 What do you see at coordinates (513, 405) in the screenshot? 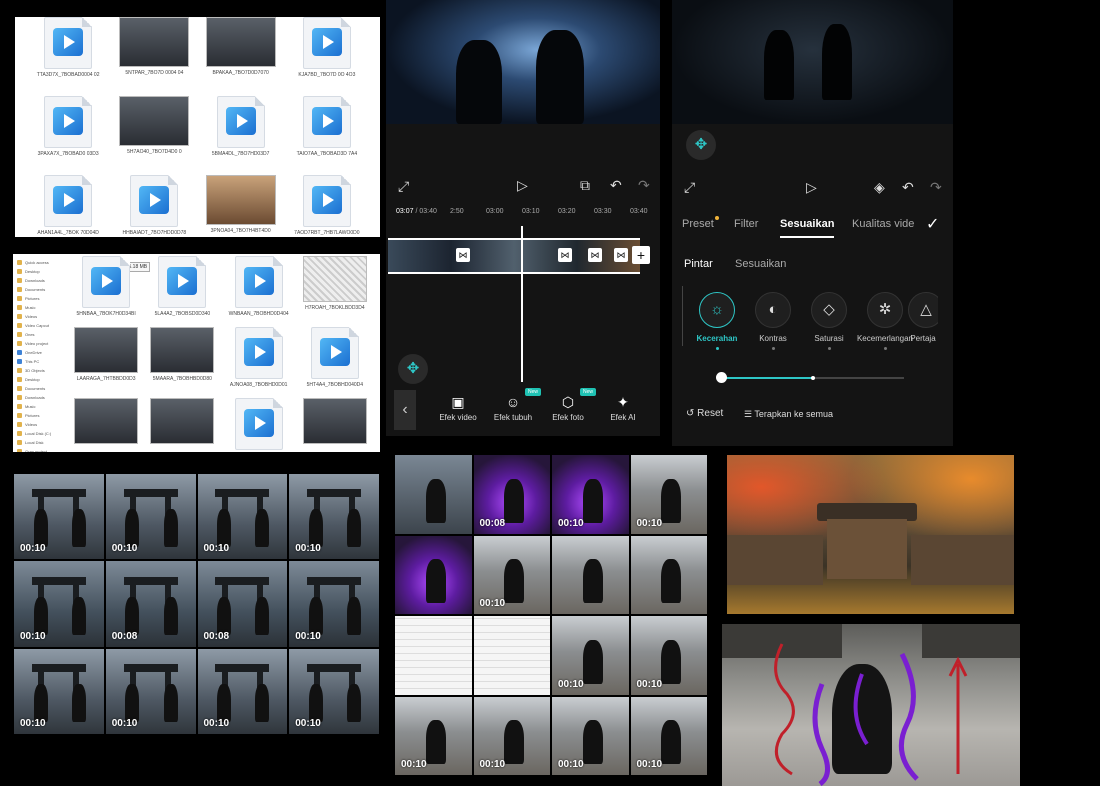
I see `tool-efek-tubuh: ☺ Efek tubuh New` at bounding box center [513, 405].